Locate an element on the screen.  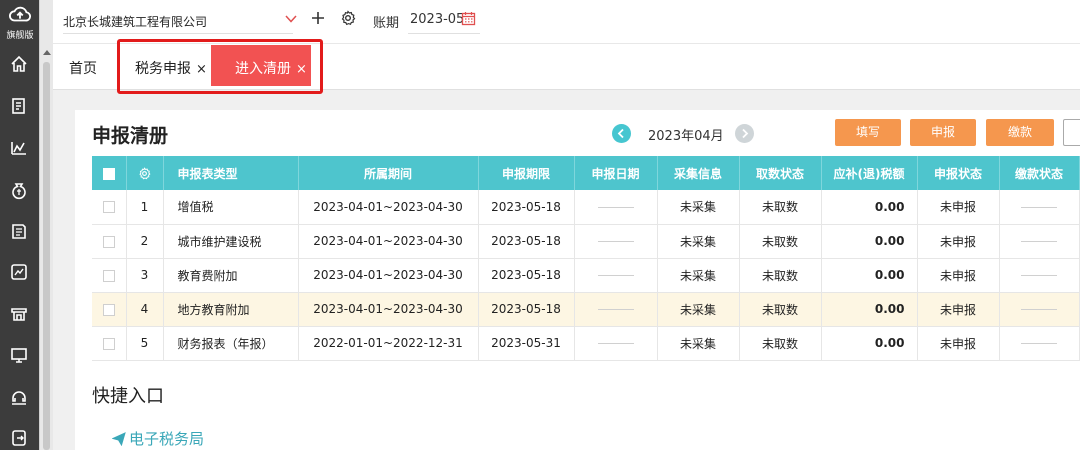
shop-icon is located at coordinates (19, 314).